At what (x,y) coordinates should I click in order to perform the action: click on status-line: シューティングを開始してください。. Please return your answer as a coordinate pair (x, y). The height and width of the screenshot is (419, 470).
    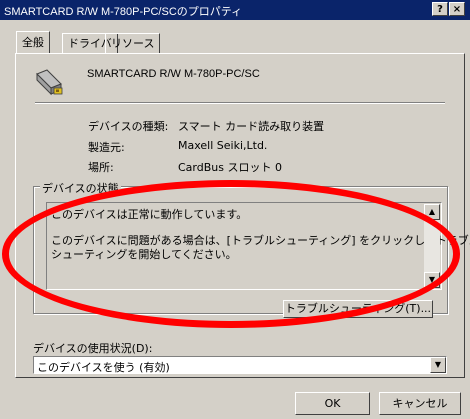
    Looking at the image, I should click on (144, 254).